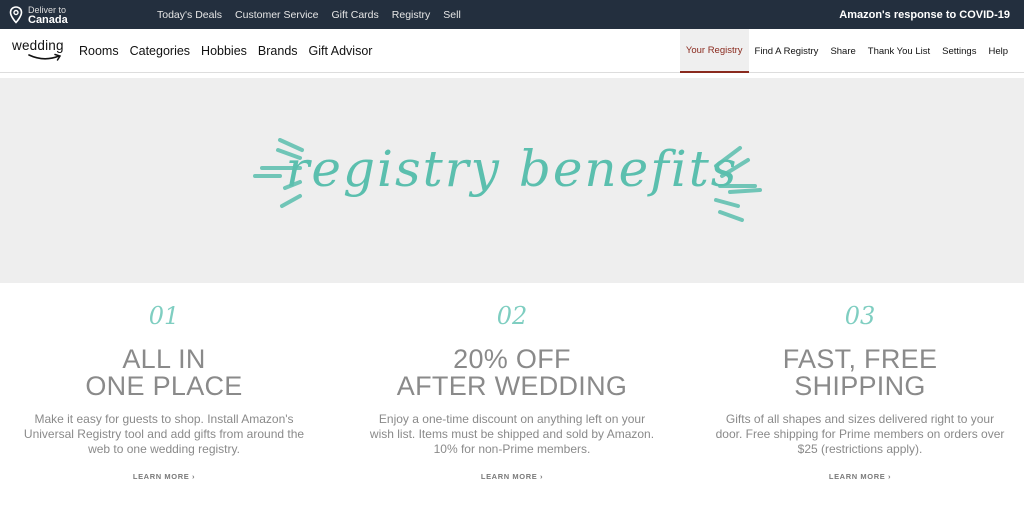  Describe the element at coordinates (164, 386) in the screenshot. I see `benefit-heading-line2: ONE PLACE` at that location.